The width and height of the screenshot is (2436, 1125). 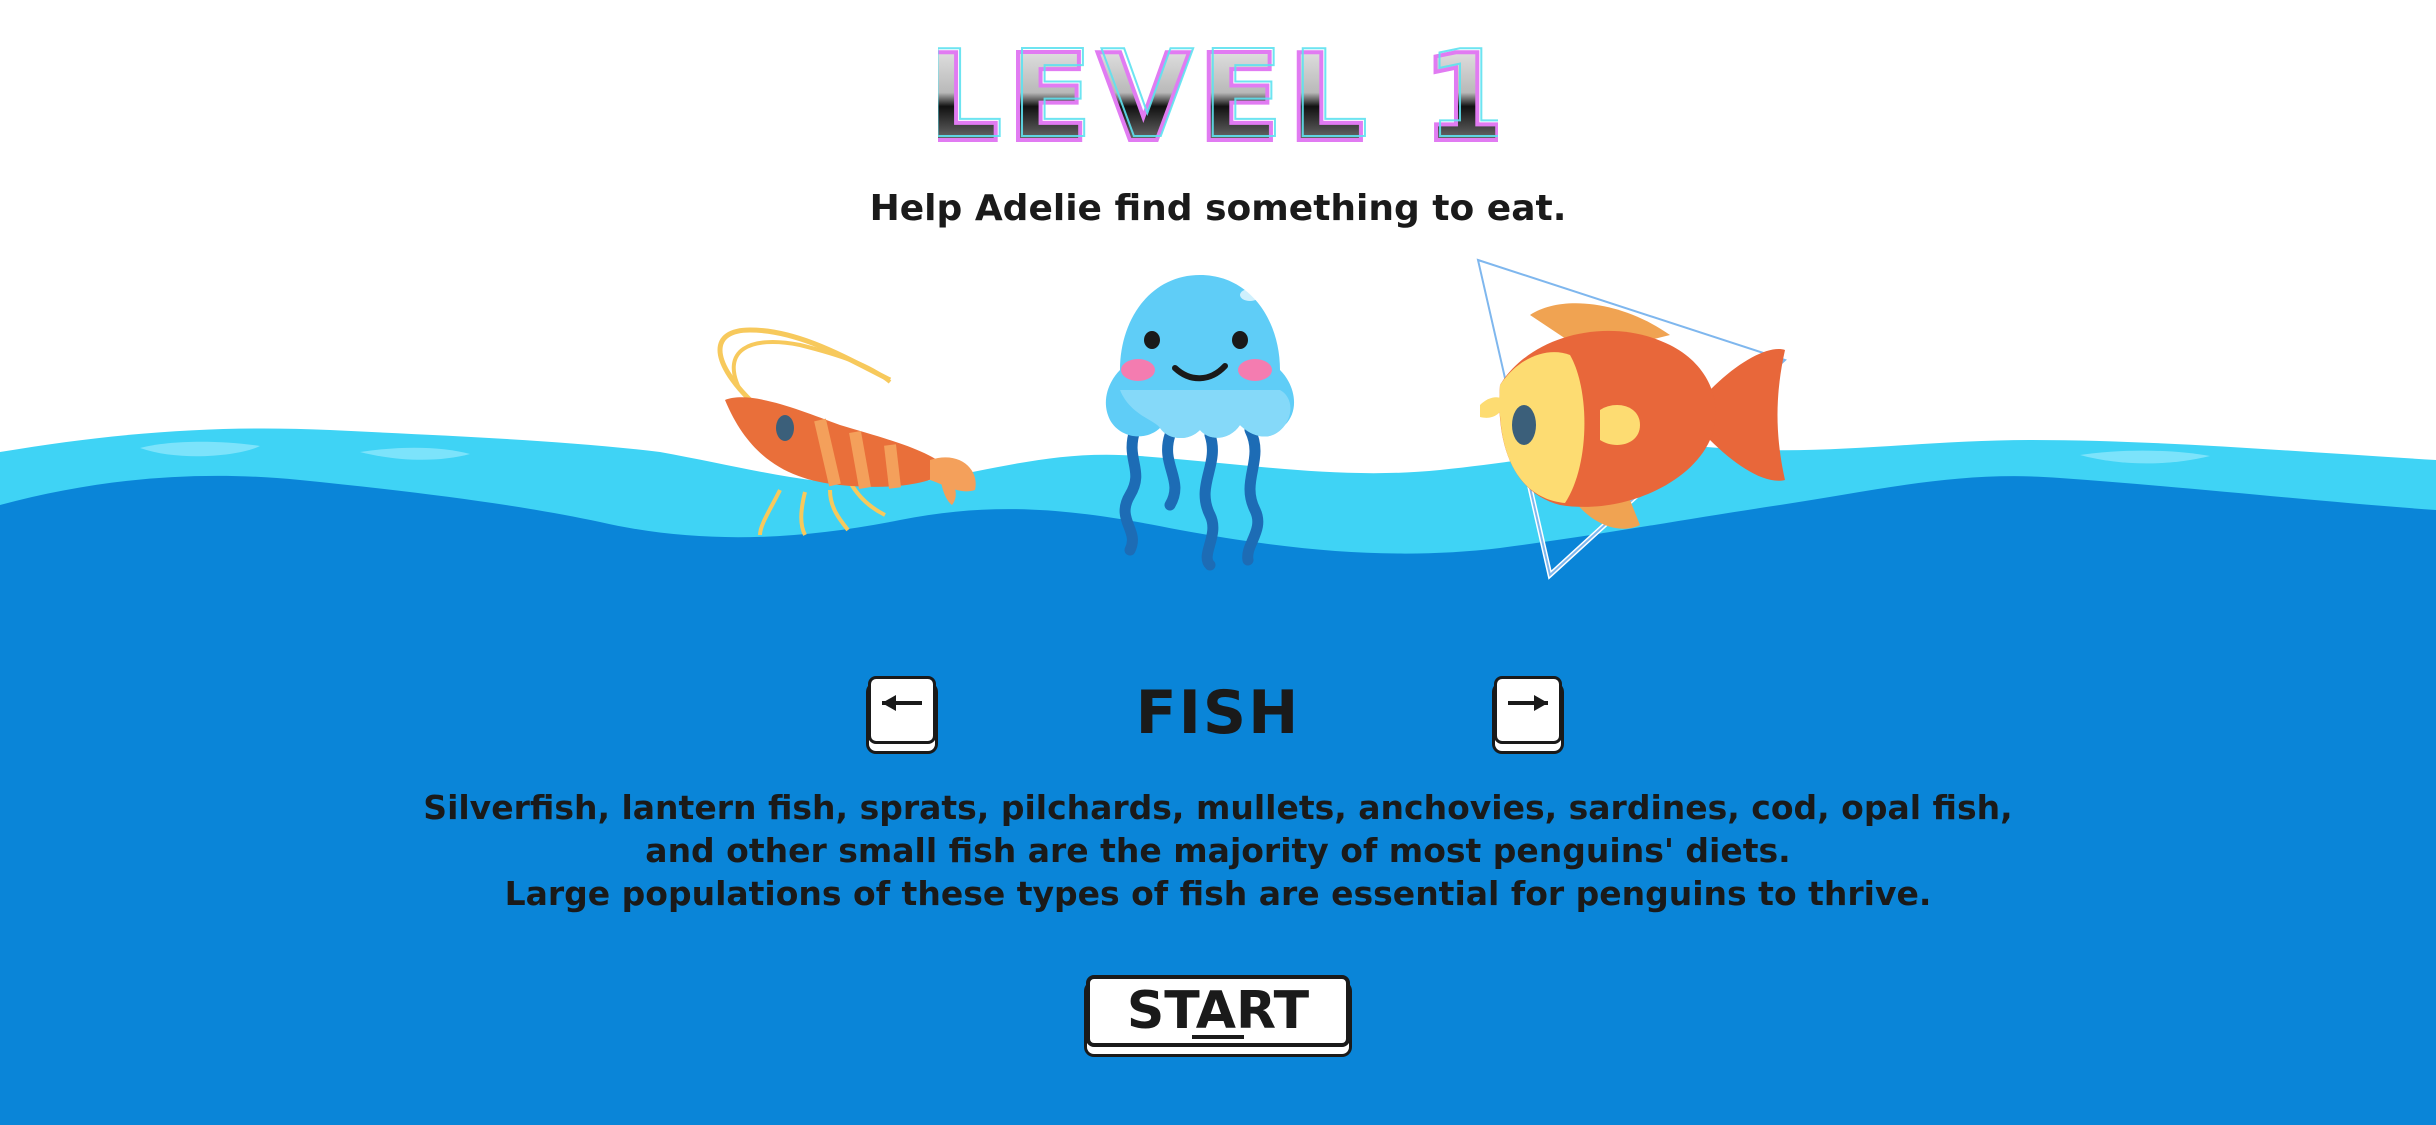 What do you see at coordinates (1218, 208) in the screenshot?
I see `level-subtitle: Help Adelie find something to eat.` at bounding box center [1218, 208].